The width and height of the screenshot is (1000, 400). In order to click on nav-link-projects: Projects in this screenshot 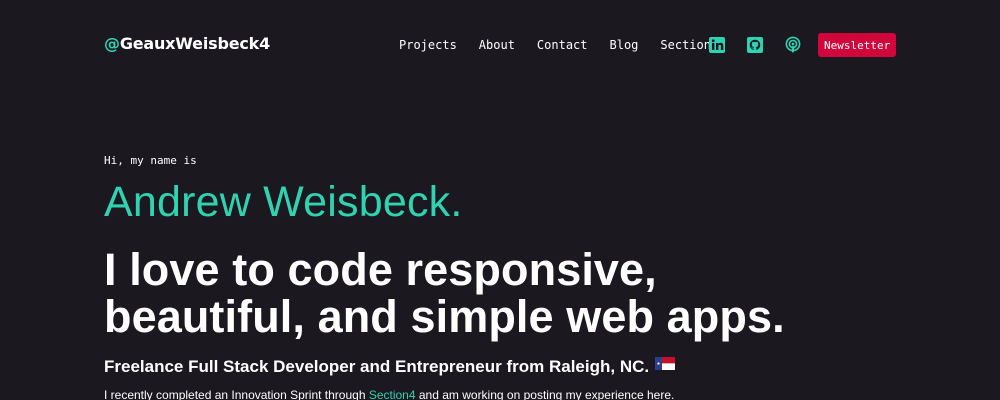, I will do `click(428, 45)`.